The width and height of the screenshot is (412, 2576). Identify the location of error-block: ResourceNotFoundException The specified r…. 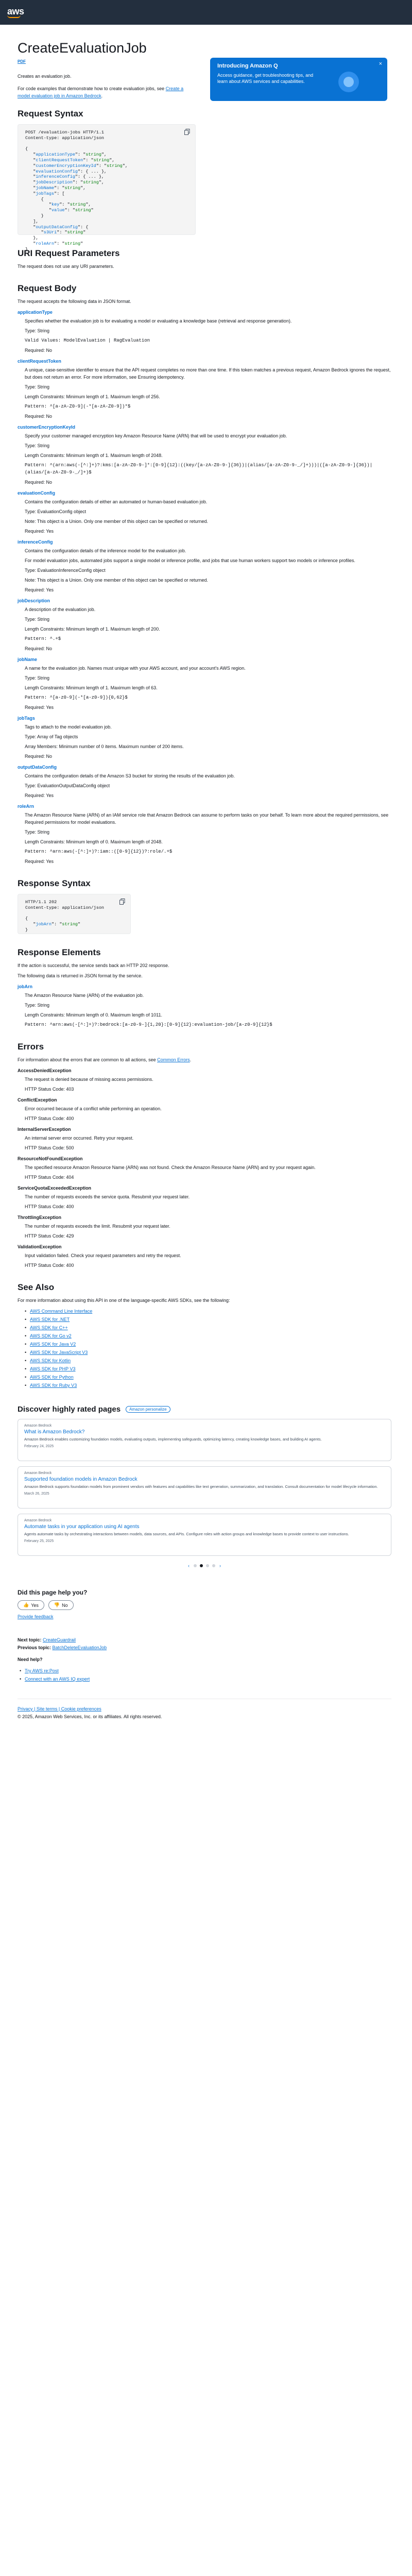
(204, 1168).